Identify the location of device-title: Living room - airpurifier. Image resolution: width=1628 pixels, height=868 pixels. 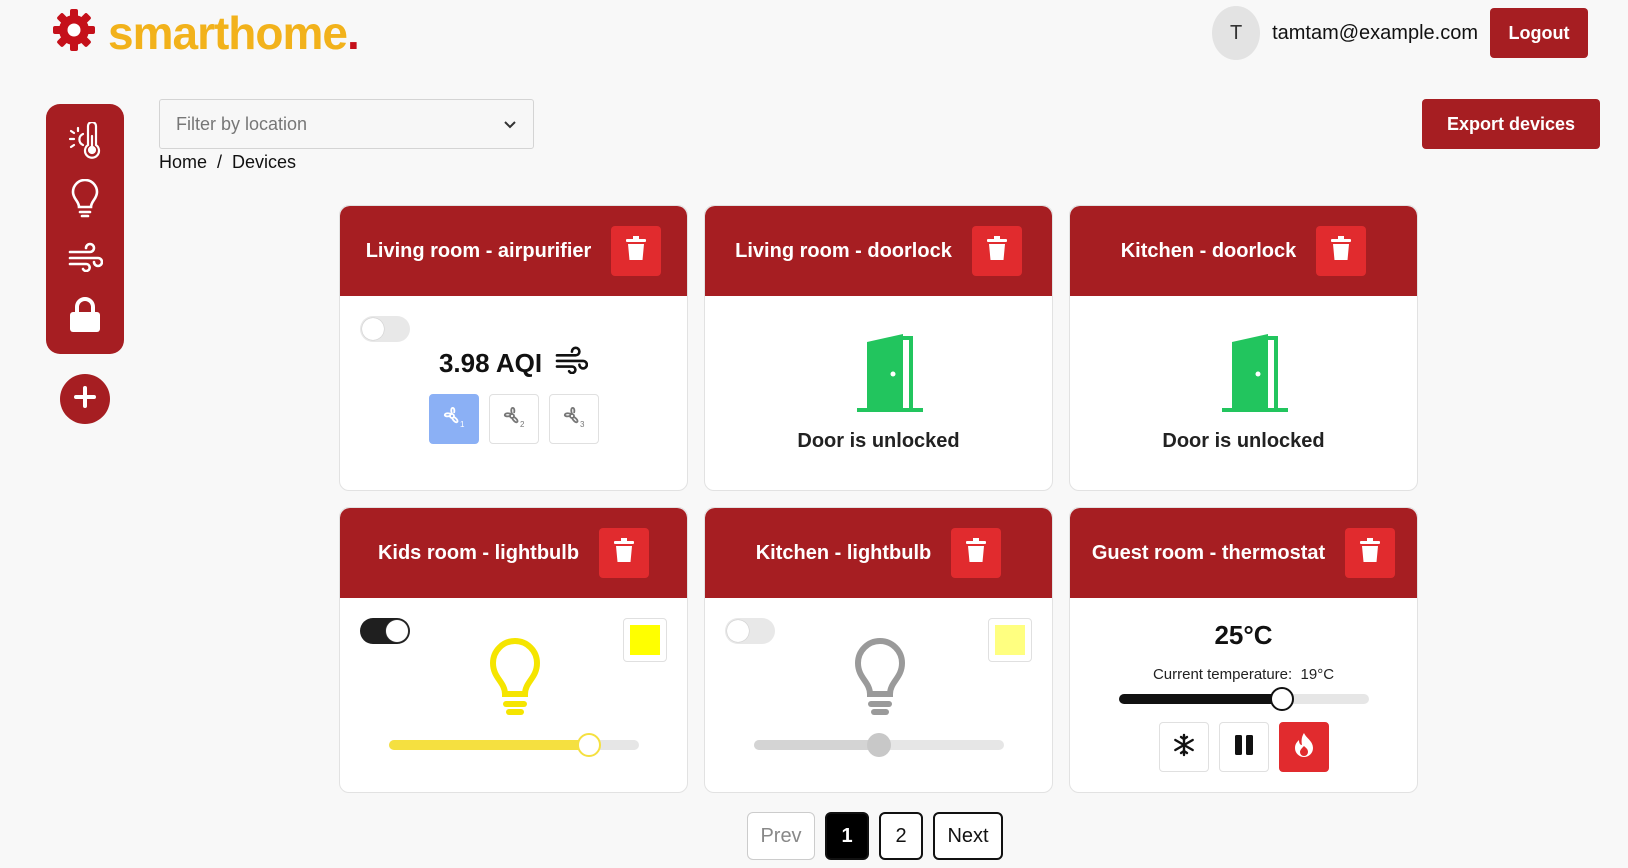
(478, 250).